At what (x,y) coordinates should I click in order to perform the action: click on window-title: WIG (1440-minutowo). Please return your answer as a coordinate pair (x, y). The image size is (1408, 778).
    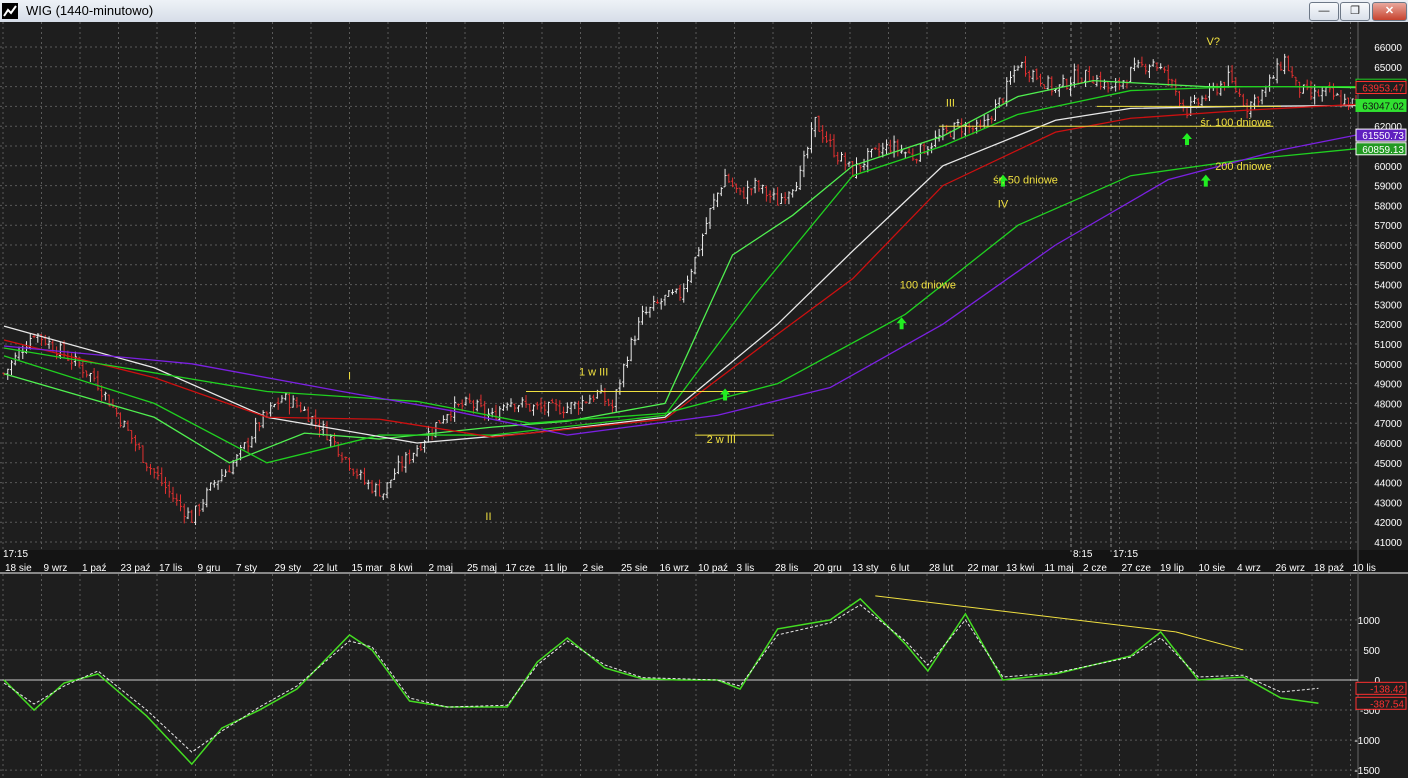
    Looking at the image, I should click on (90, 10).